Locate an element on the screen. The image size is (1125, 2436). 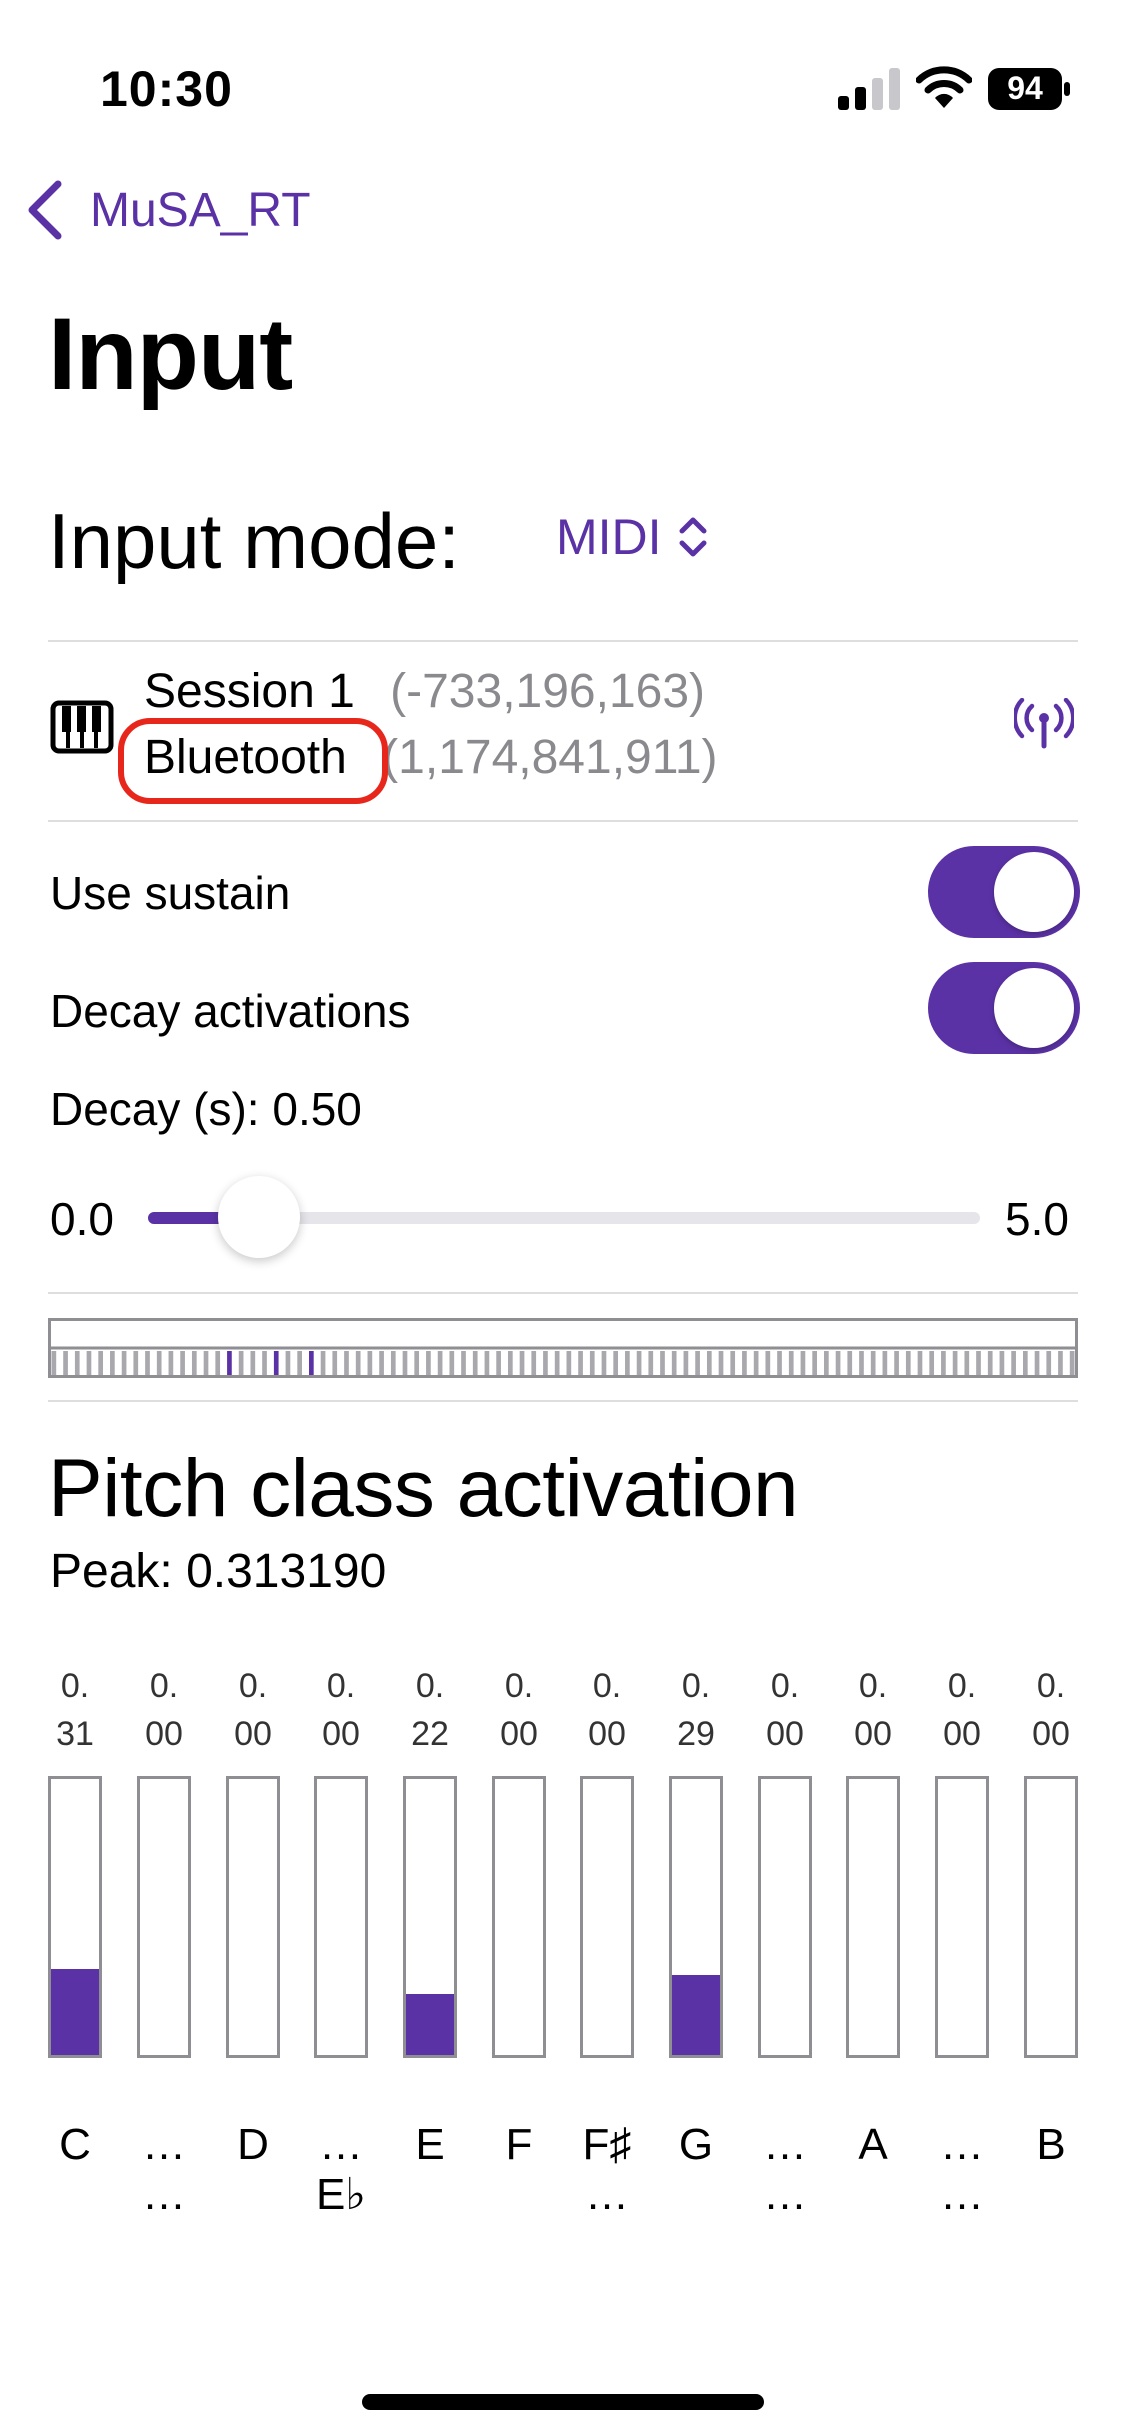
slider-max-label: 5.0 is located at coordinates (1037, 1219).